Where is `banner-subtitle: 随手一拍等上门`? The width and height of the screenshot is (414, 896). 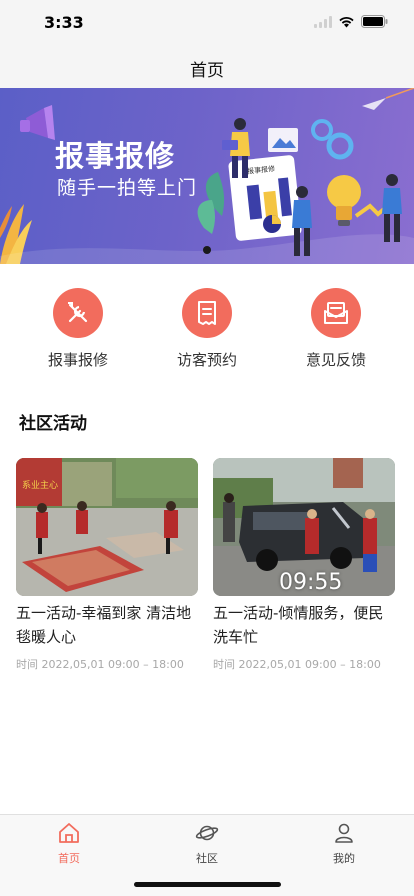
banner-subtitle: 随手一拍等上门 is located at coordinates (127, 188).